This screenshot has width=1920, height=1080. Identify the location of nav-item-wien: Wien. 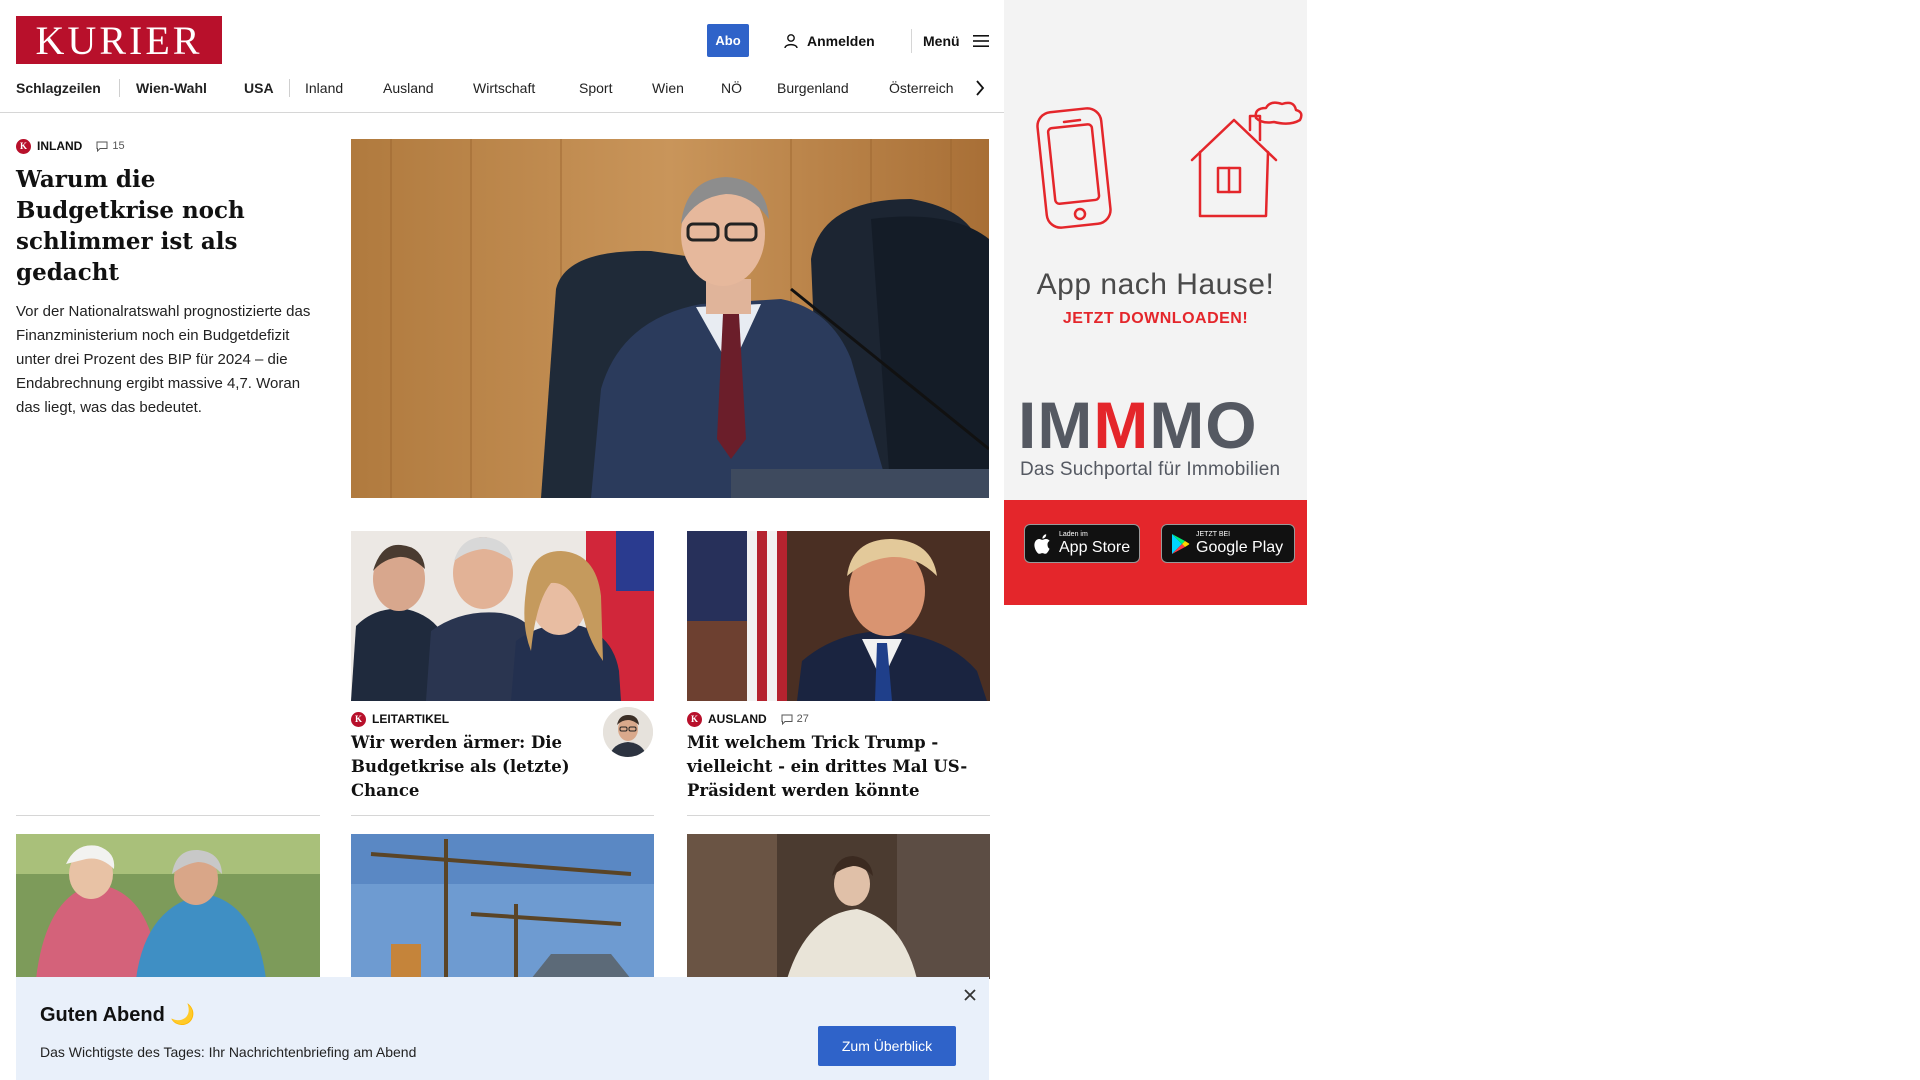
(668, 88).